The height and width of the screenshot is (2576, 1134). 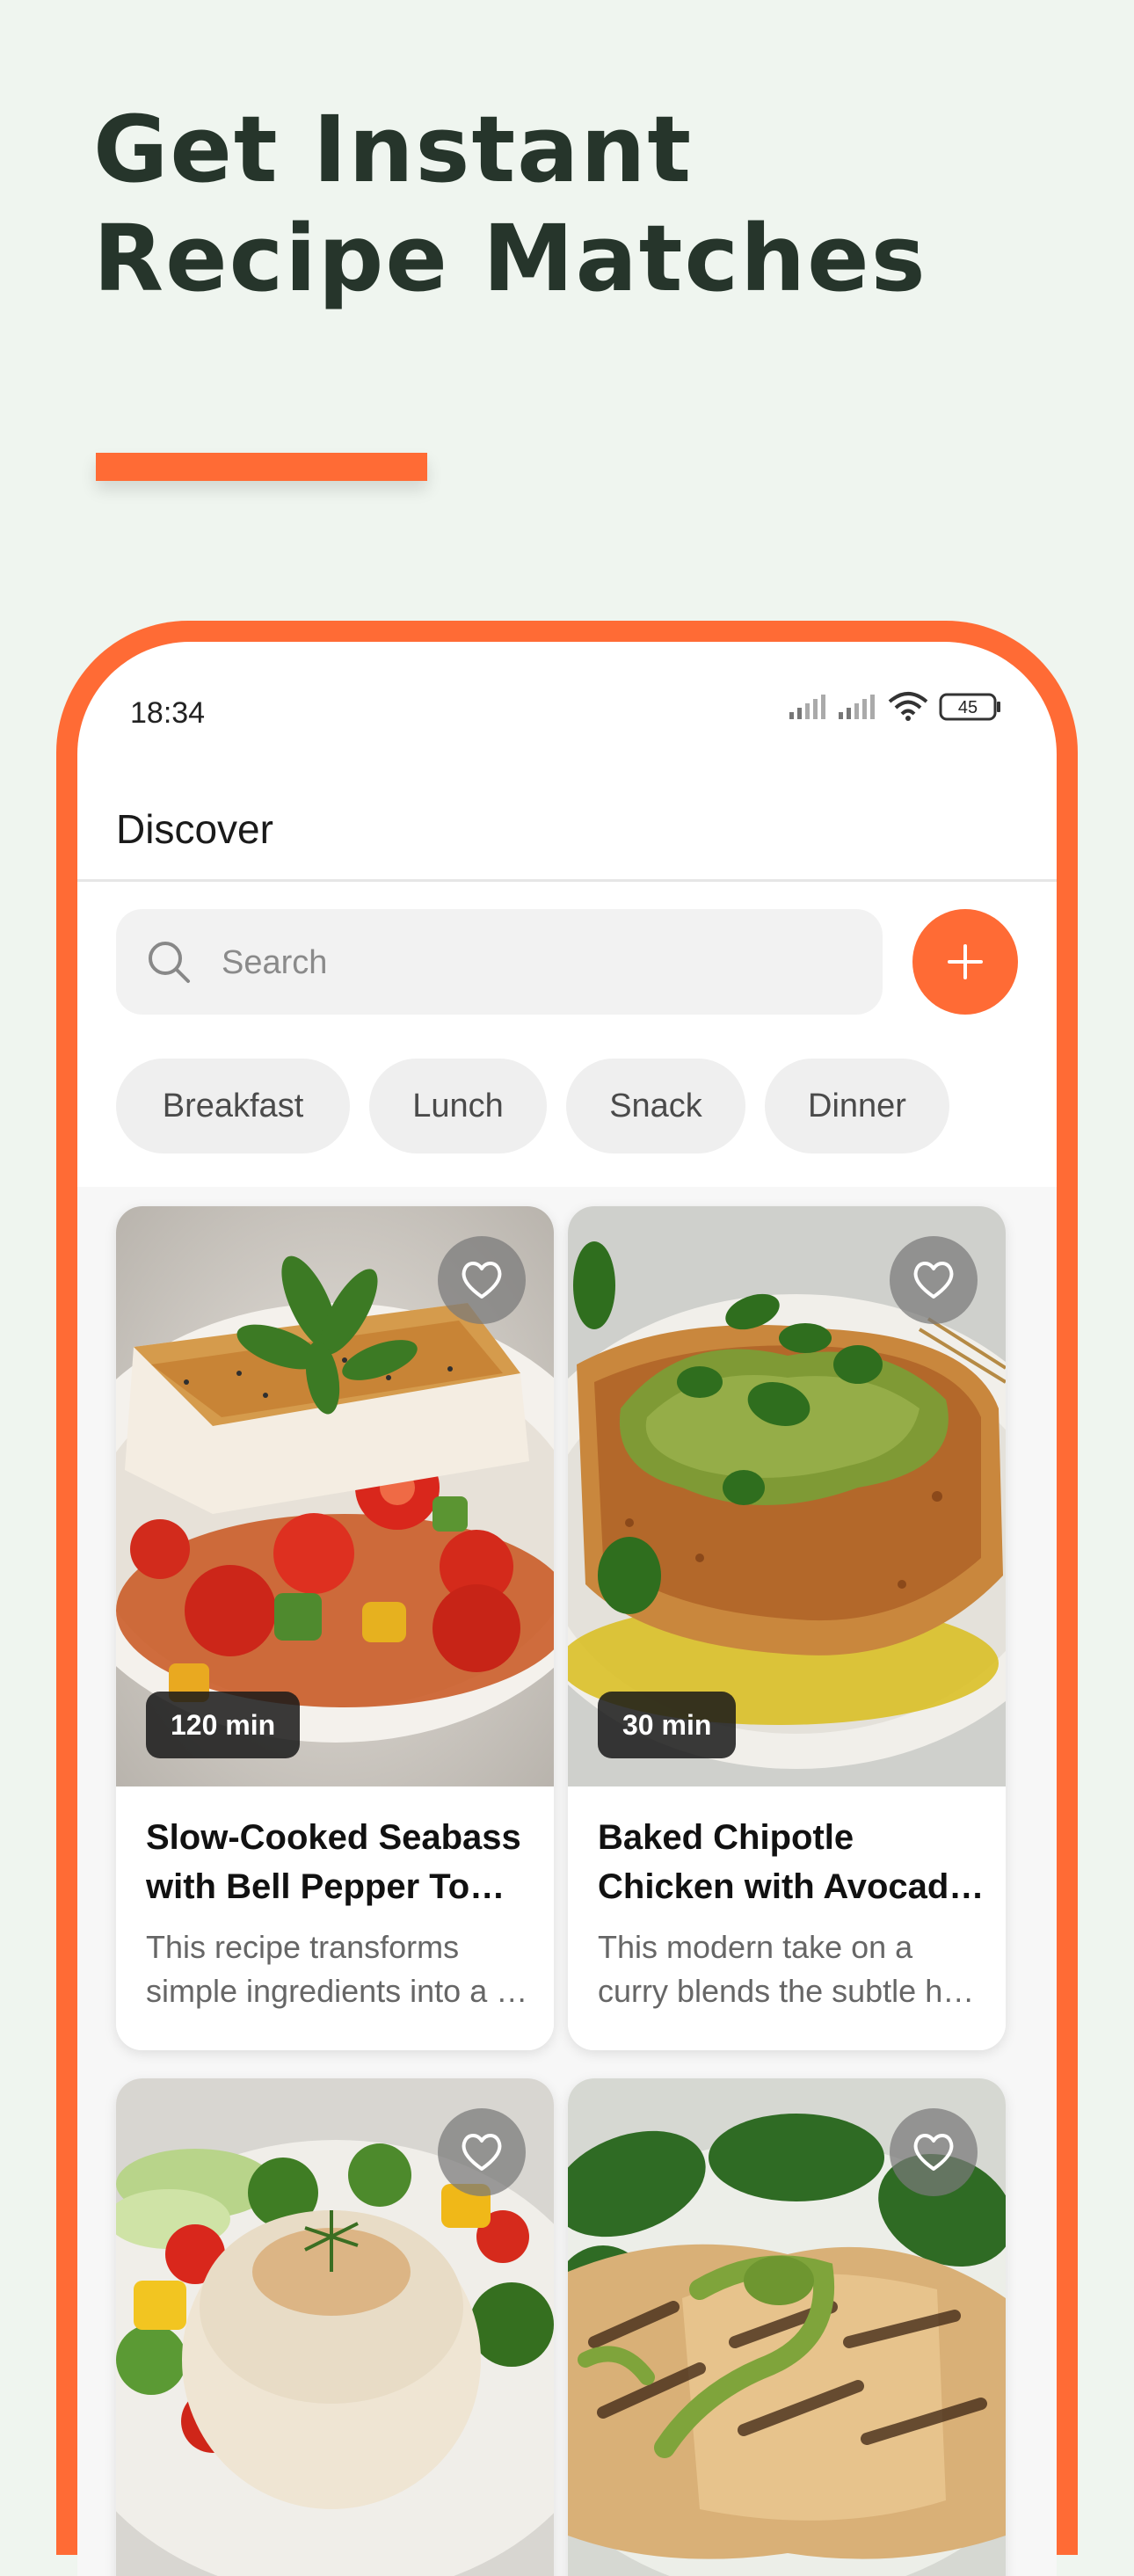 I want to click on recipe-description-line: This modern take on a, so click(x=756, y=1947).